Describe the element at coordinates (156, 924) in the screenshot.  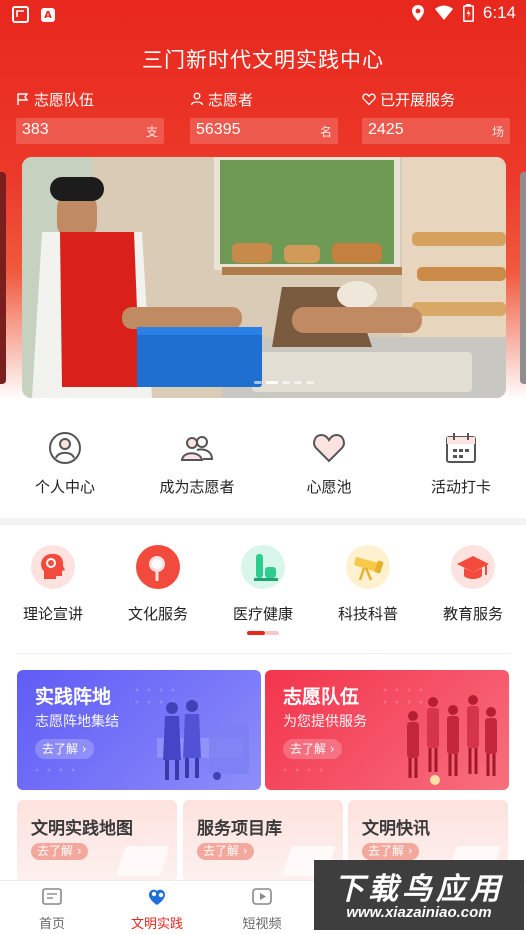
I see `tab-label: 文明实践` at that location.